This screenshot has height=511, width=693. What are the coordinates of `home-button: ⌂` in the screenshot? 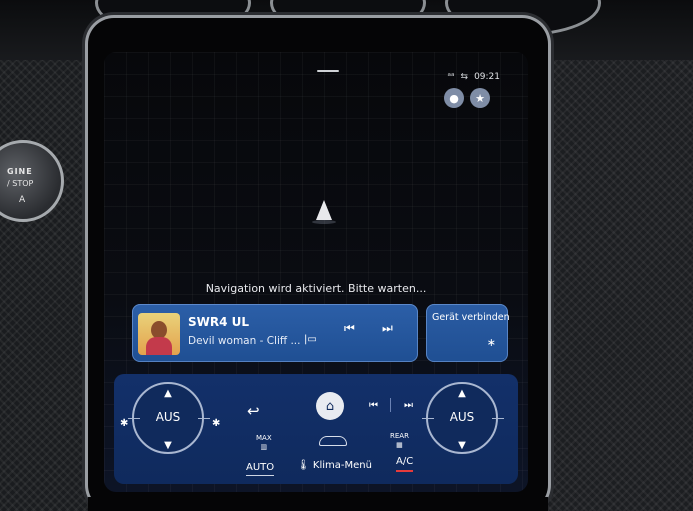 It's located at (330, 406).